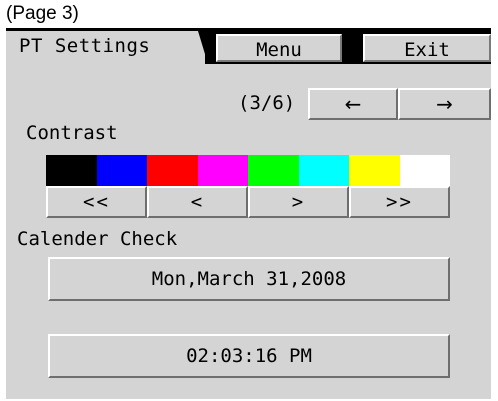  Describe the element at coordinates (279, 48) in the screenshot. I see `menu-button: Menu` at that location.